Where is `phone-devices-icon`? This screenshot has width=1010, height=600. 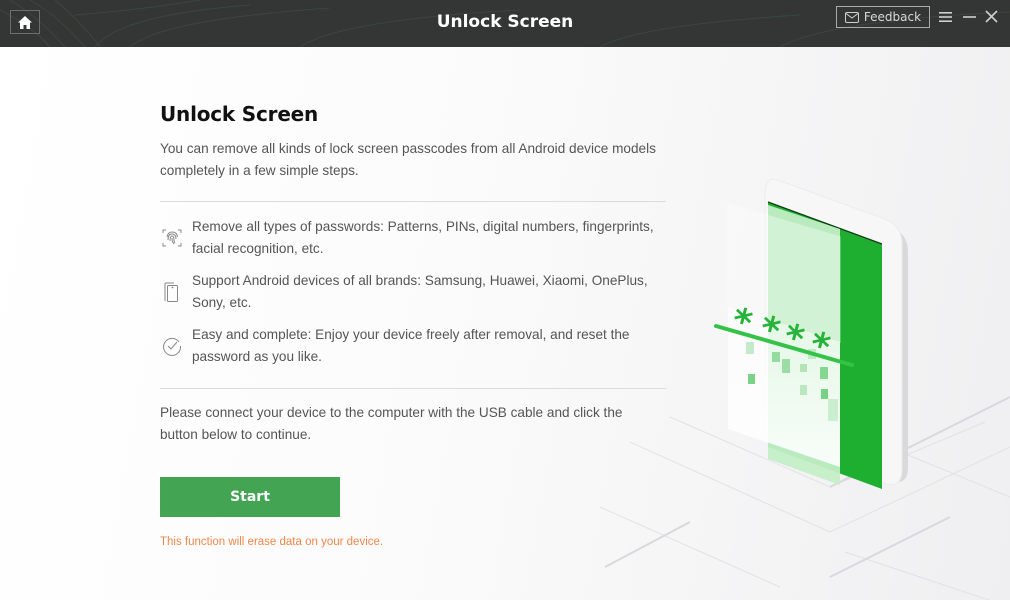
phone-devices-icon is located at coordinates (171, 292).